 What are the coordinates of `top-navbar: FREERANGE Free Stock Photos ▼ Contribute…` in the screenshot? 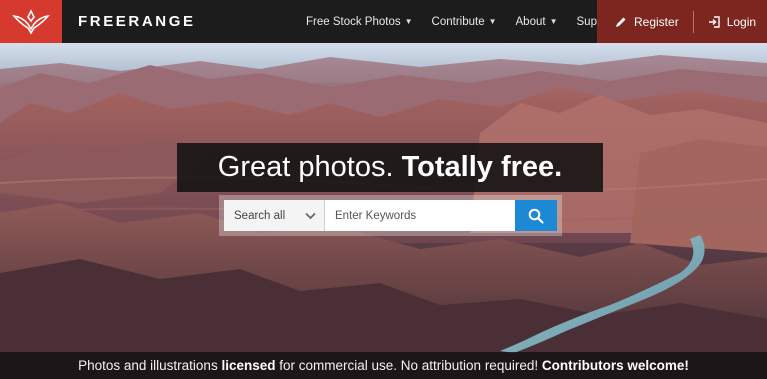 It's located at (383, 21).